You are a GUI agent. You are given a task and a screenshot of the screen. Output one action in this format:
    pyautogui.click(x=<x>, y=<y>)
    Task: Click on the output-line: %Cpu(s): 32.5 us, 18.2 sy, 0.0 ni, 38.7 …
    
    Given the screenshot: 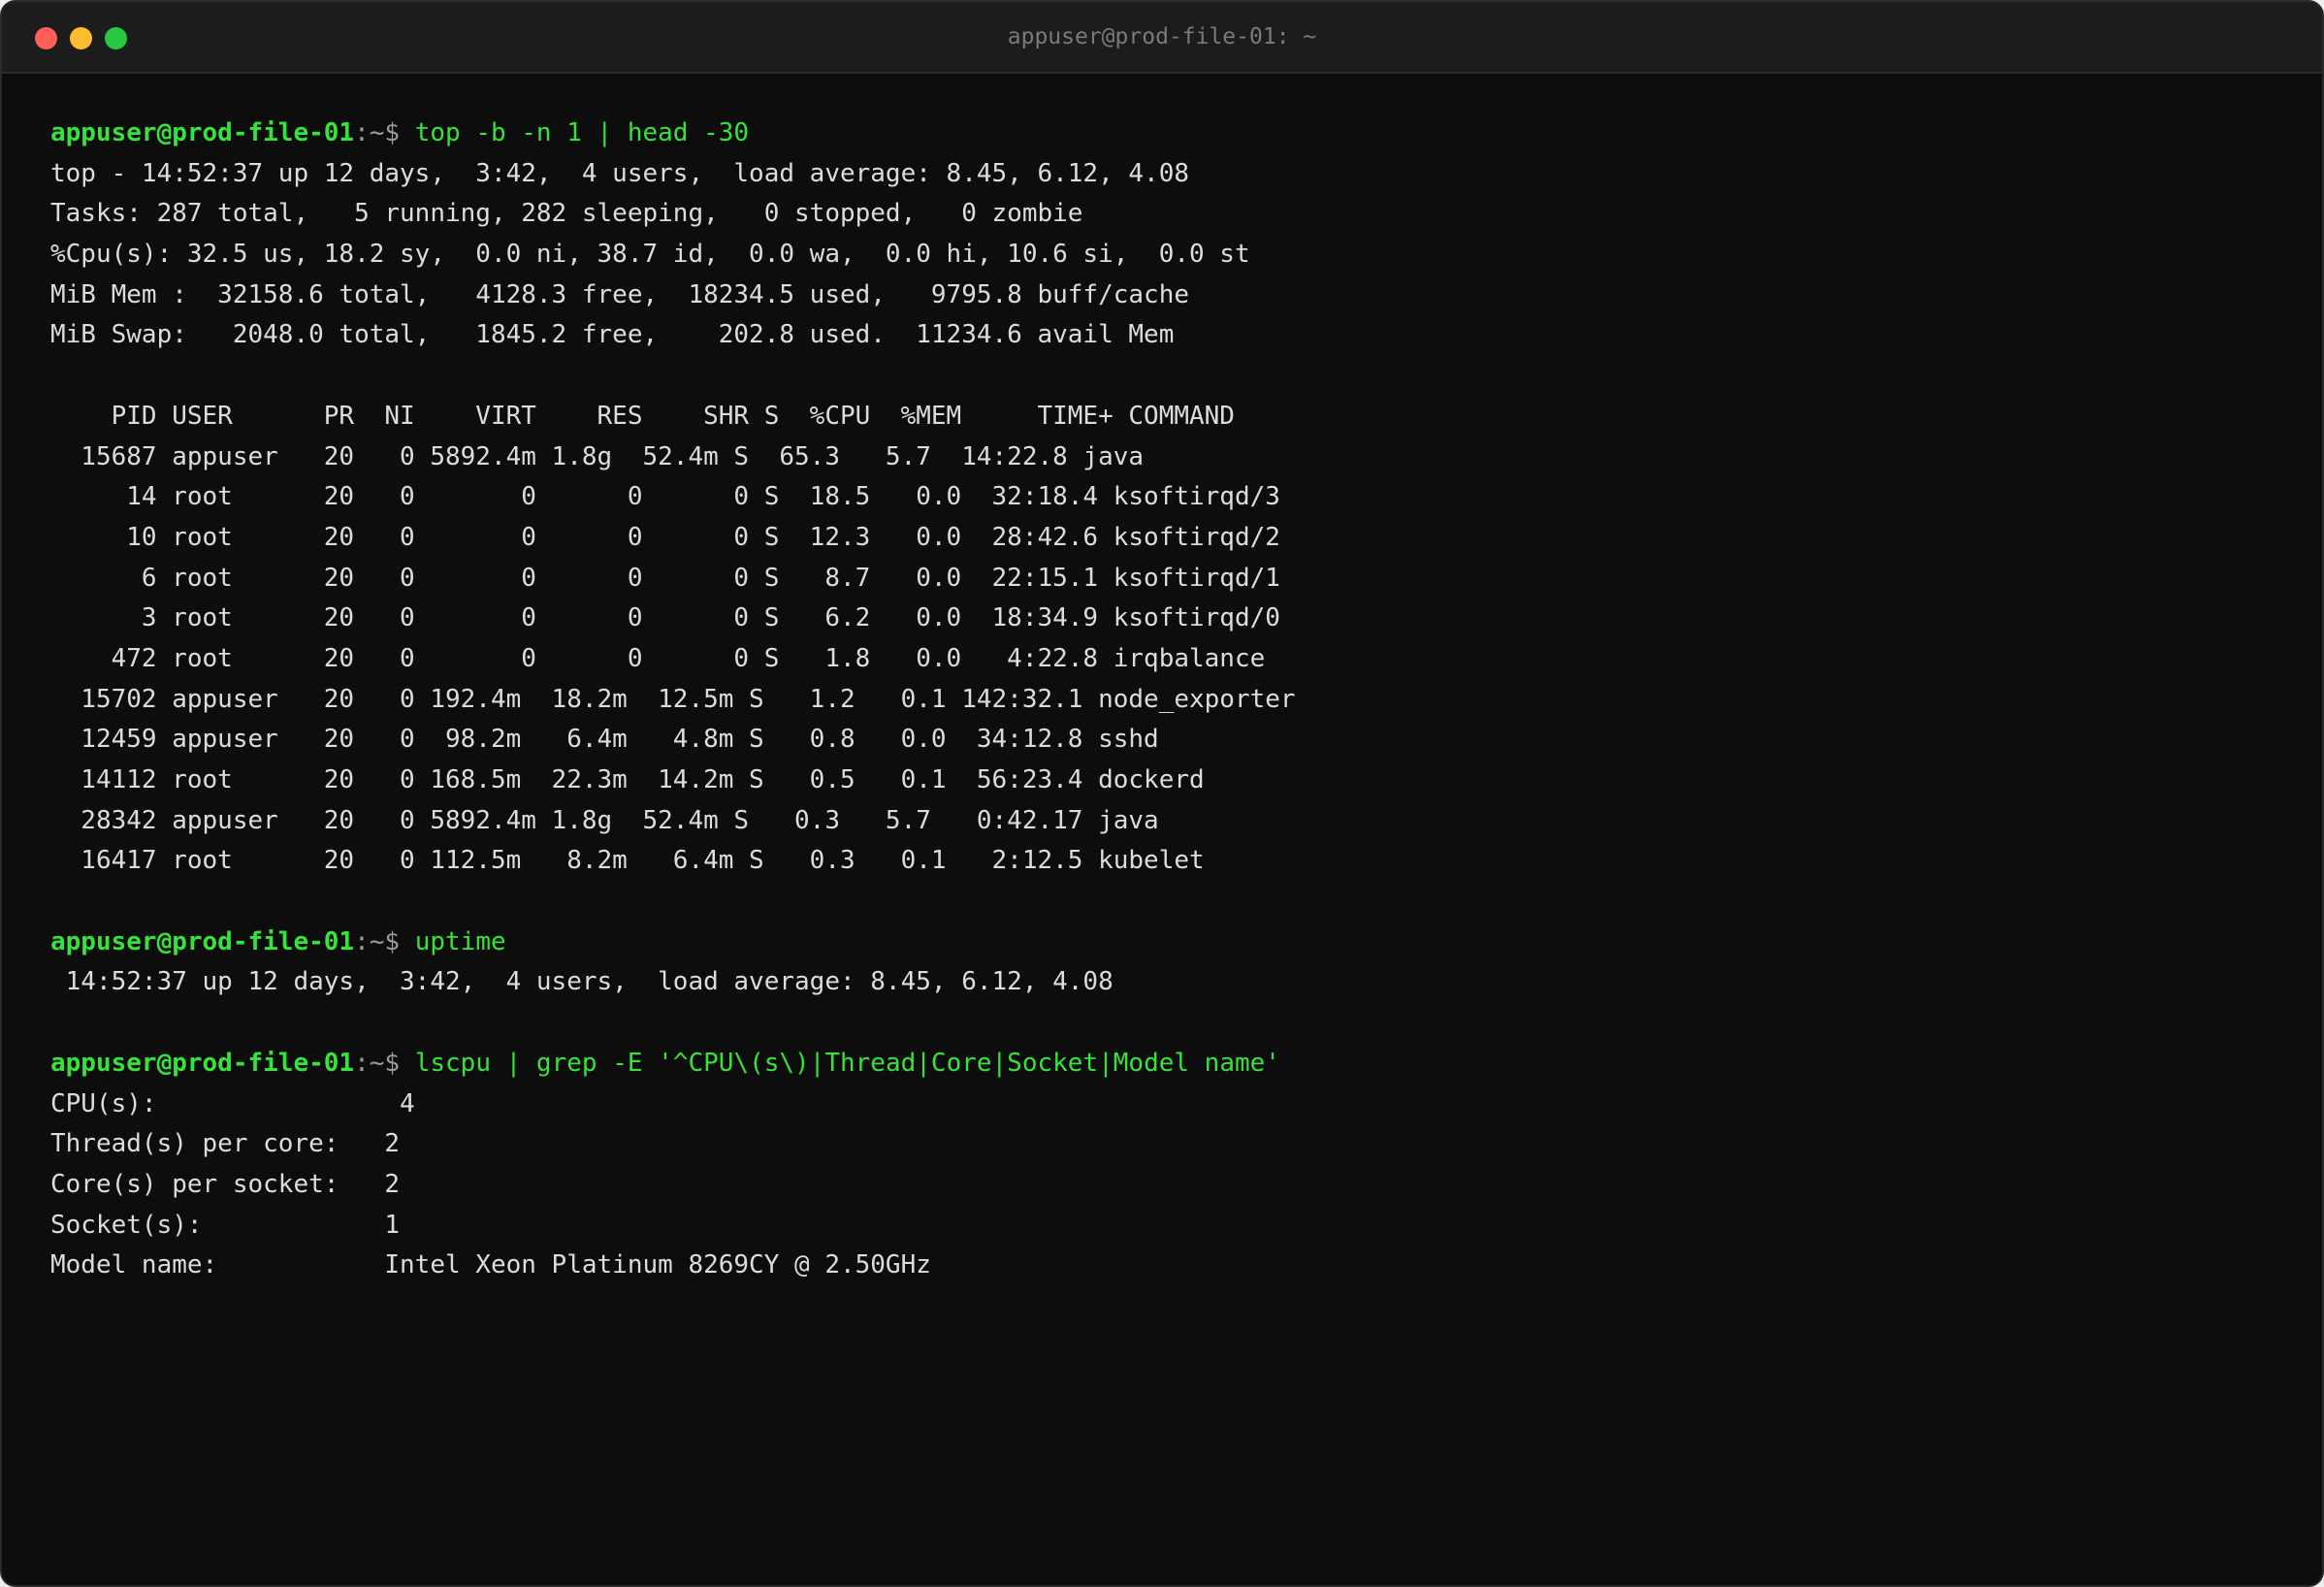 What is the action you would take?
    pyautogui.click(x=650, y=255)
    